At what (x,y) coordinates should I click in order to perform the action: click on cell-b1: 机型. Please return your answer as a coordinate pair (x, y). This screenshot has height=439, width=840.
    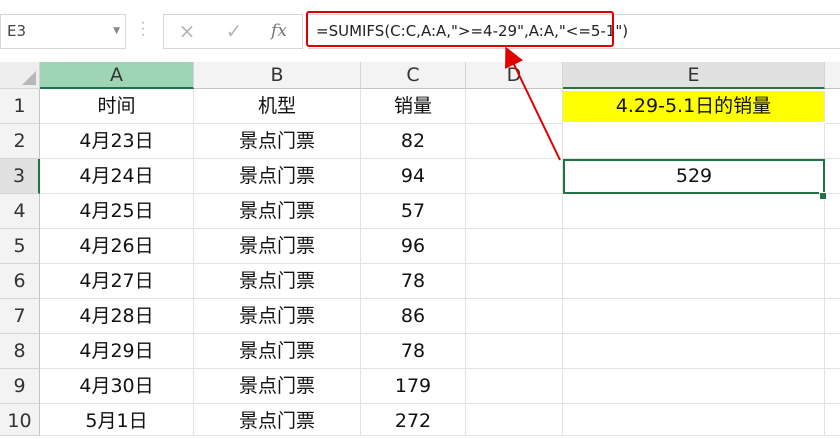
    Looking at the image, I should click on (277, 106).